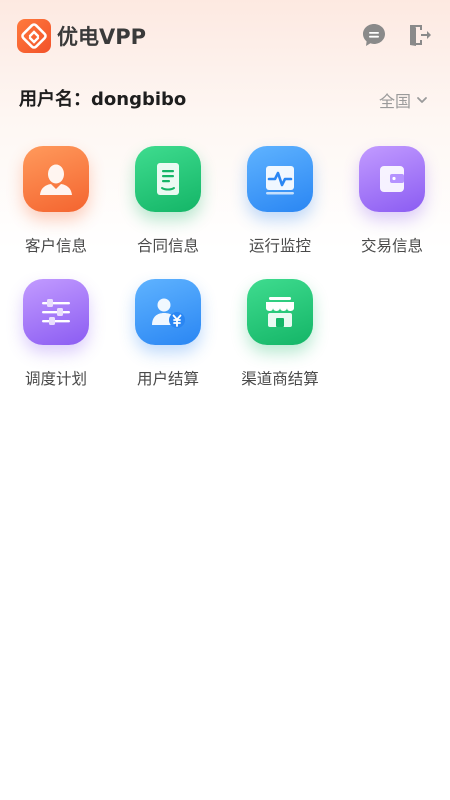 Image resolution: width=450 pixels, height=800 pixels. I want to click on menu-item-label: 合同信息, so click(167, 246).